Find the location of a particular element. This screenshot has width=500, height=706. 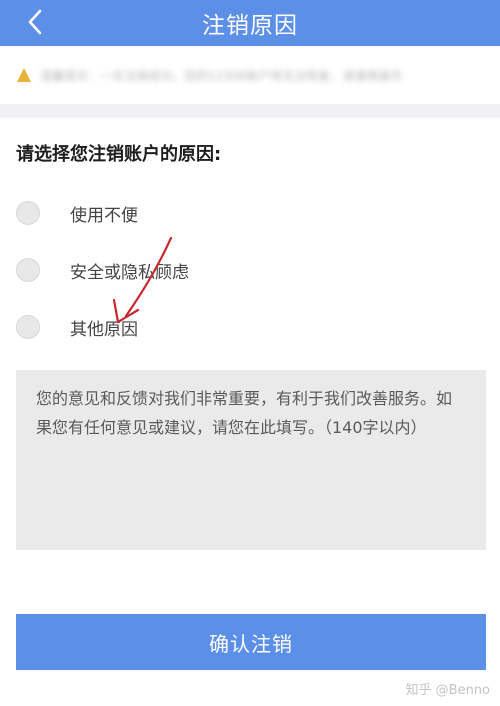

reason-option-inconvenient: 使用不便 is located at coordinates (77, 213).